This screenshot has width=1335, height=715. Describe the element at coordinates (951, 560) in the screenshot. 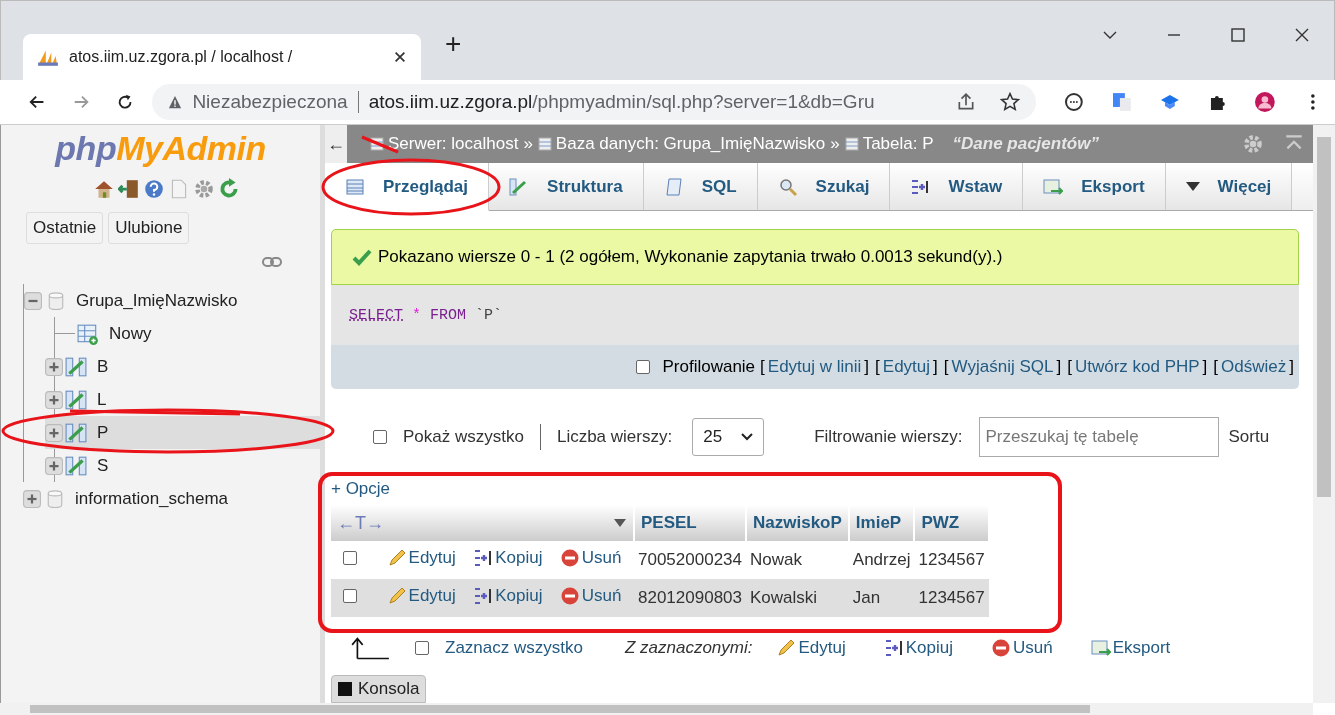

I see `table-cell: 1234567` at that location.